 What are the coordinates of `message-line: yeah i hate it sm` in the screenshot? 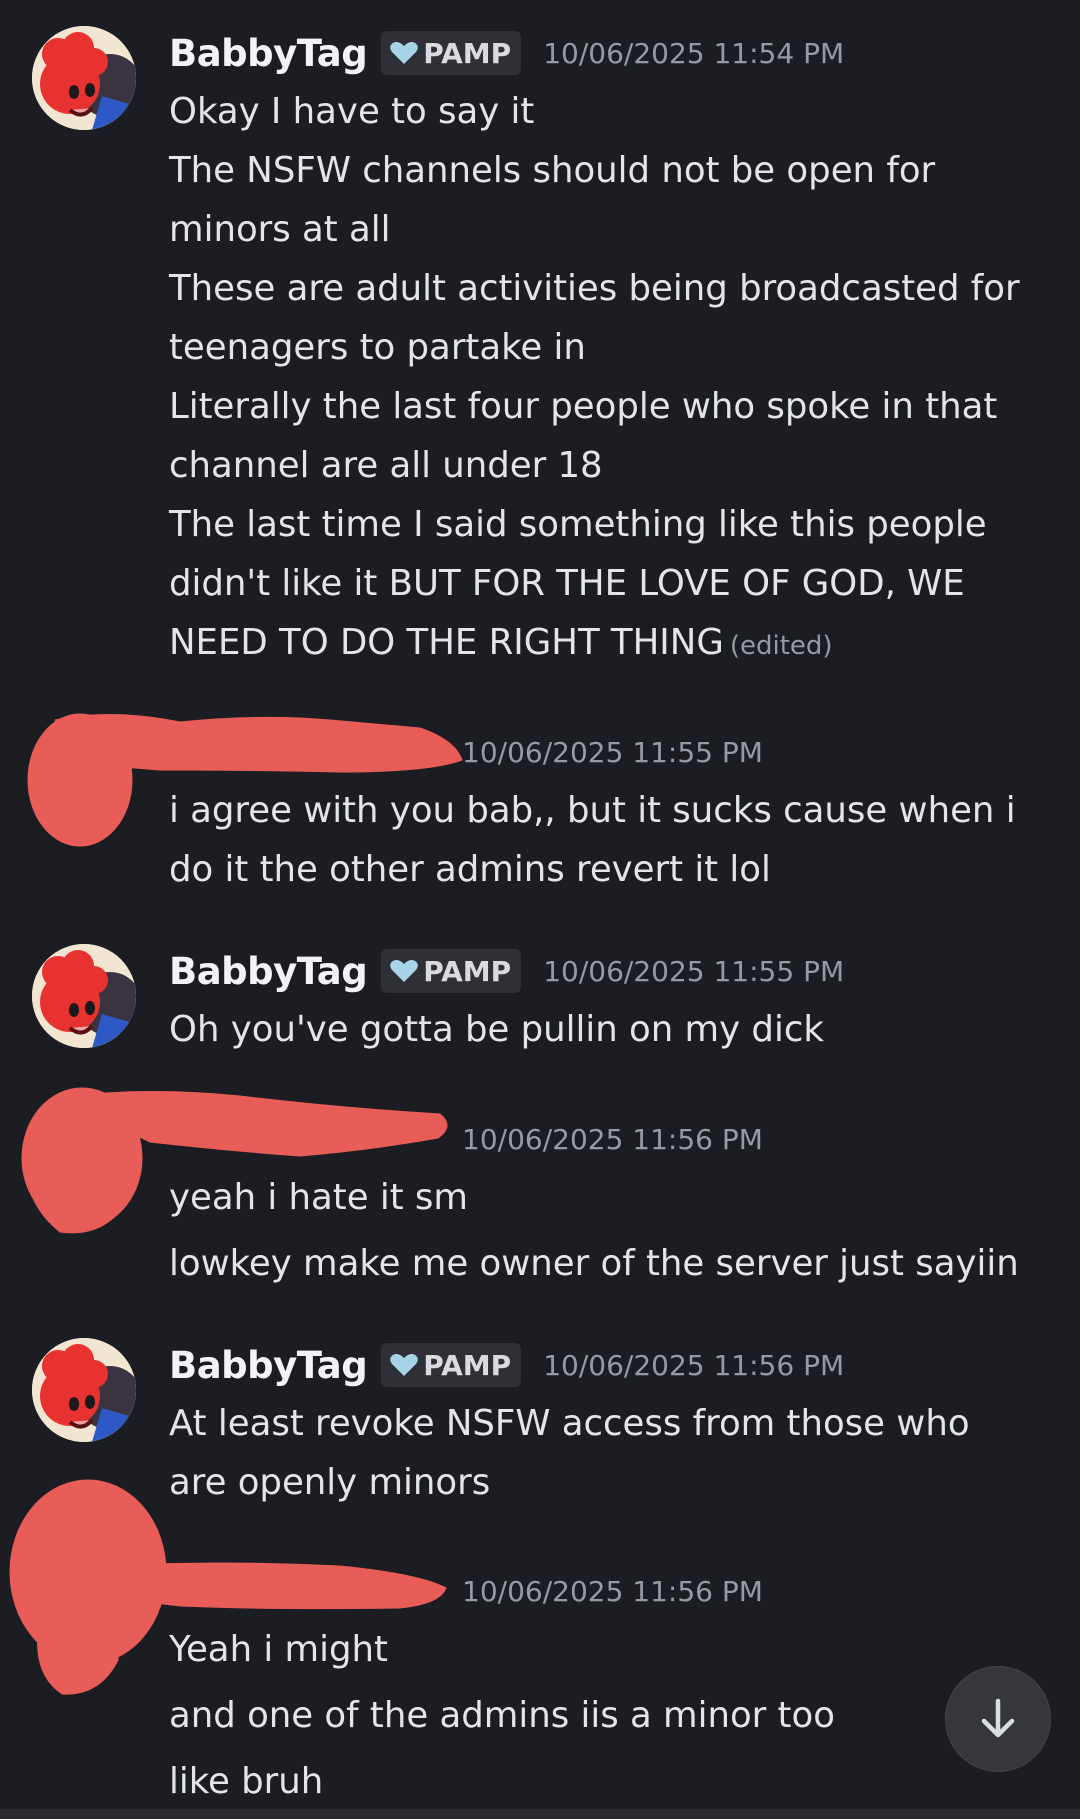 It's located at (318, 1197).